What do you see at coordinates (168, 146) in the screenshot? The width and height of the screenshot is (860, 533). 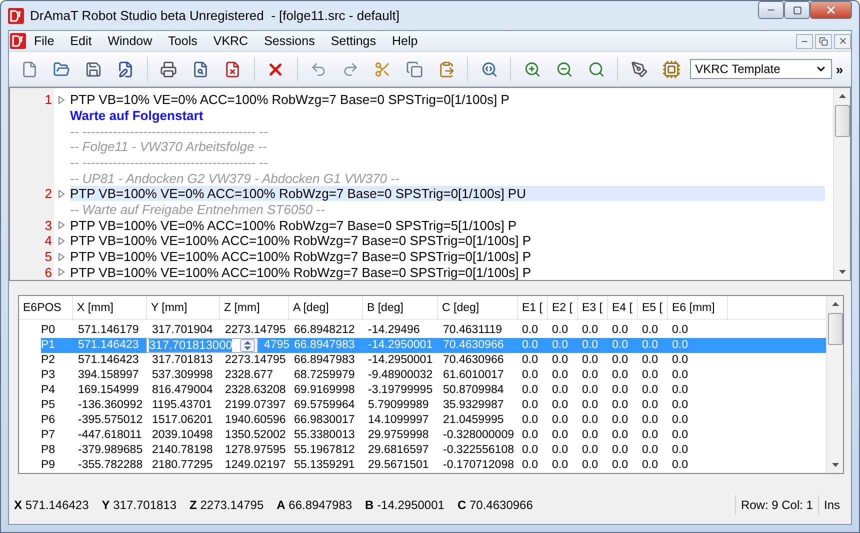 I see `comment-line: -- Folge11 - VW370 Arbeitsfolge --` at bounding box center [168, 146].